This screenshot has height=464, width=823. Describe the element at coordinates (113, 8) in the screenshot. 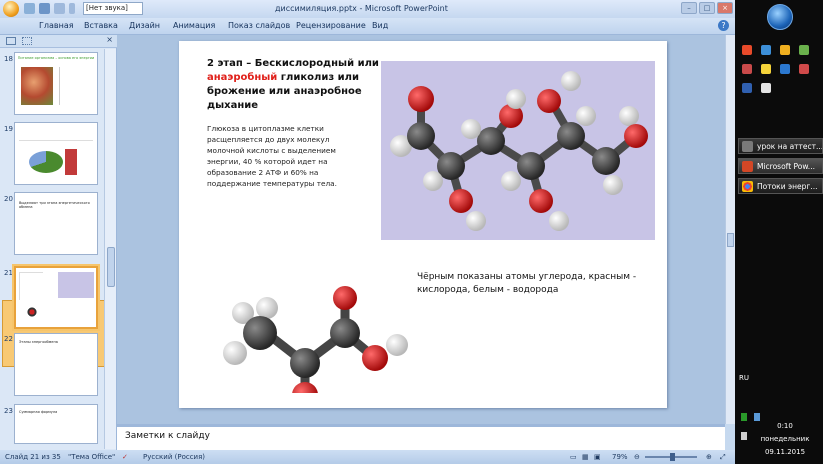

I see `sound-select: [Нет звука]` at that location.